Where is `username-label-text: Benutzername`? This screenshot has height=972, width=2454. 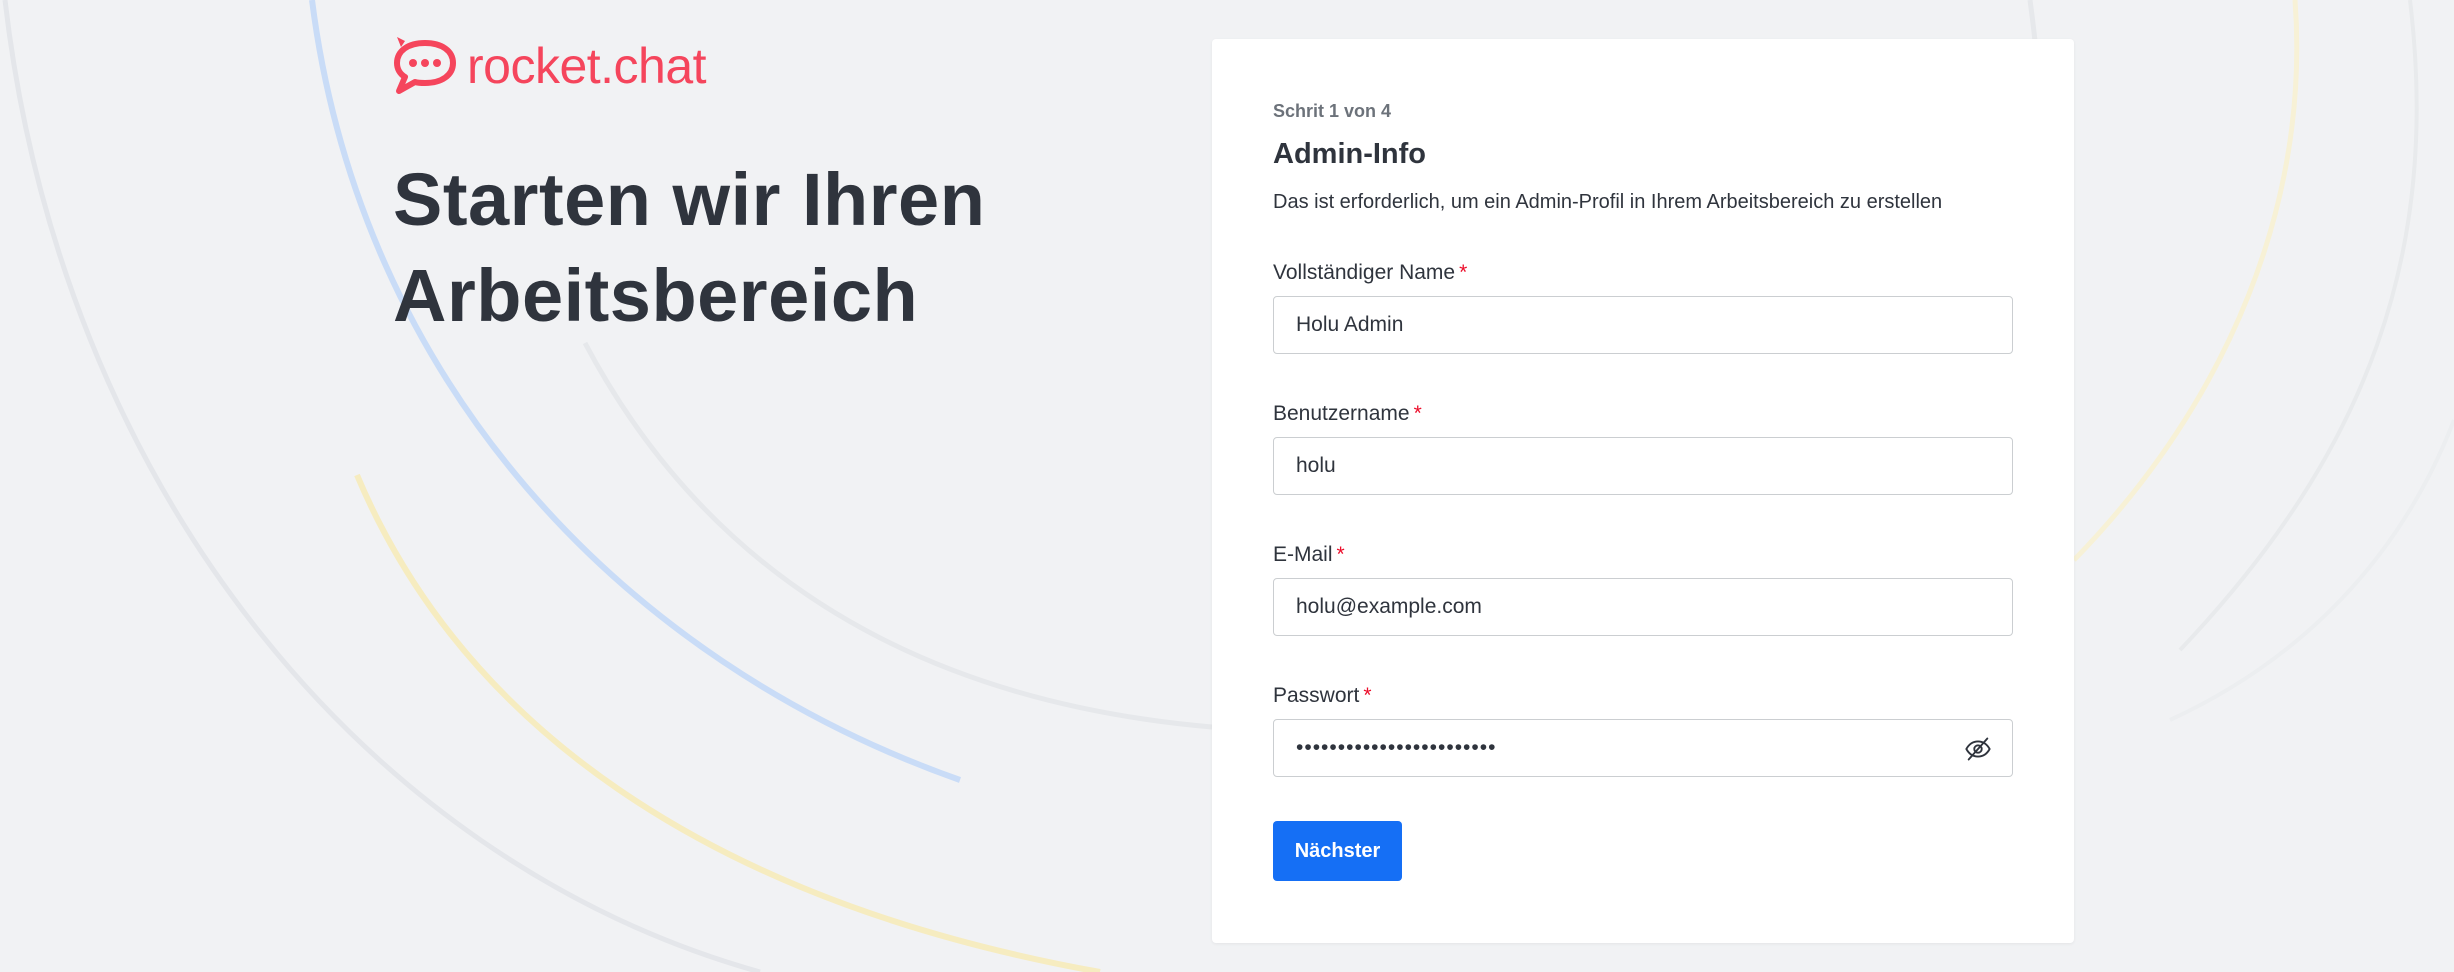
username-label-text: Benutzername is located at coordinates (1341, 413).